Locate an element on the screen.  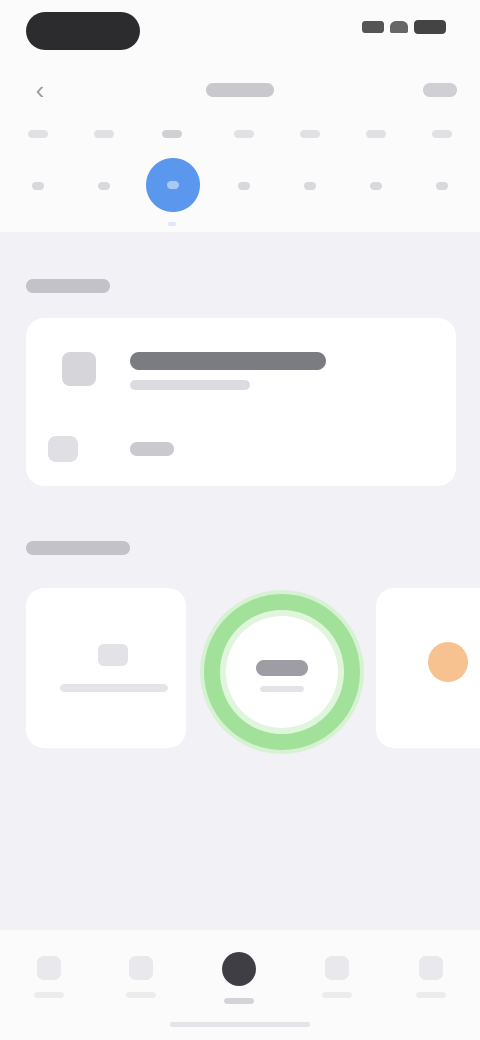
nav-bar: ‹ is located at coordinates (240, 90).